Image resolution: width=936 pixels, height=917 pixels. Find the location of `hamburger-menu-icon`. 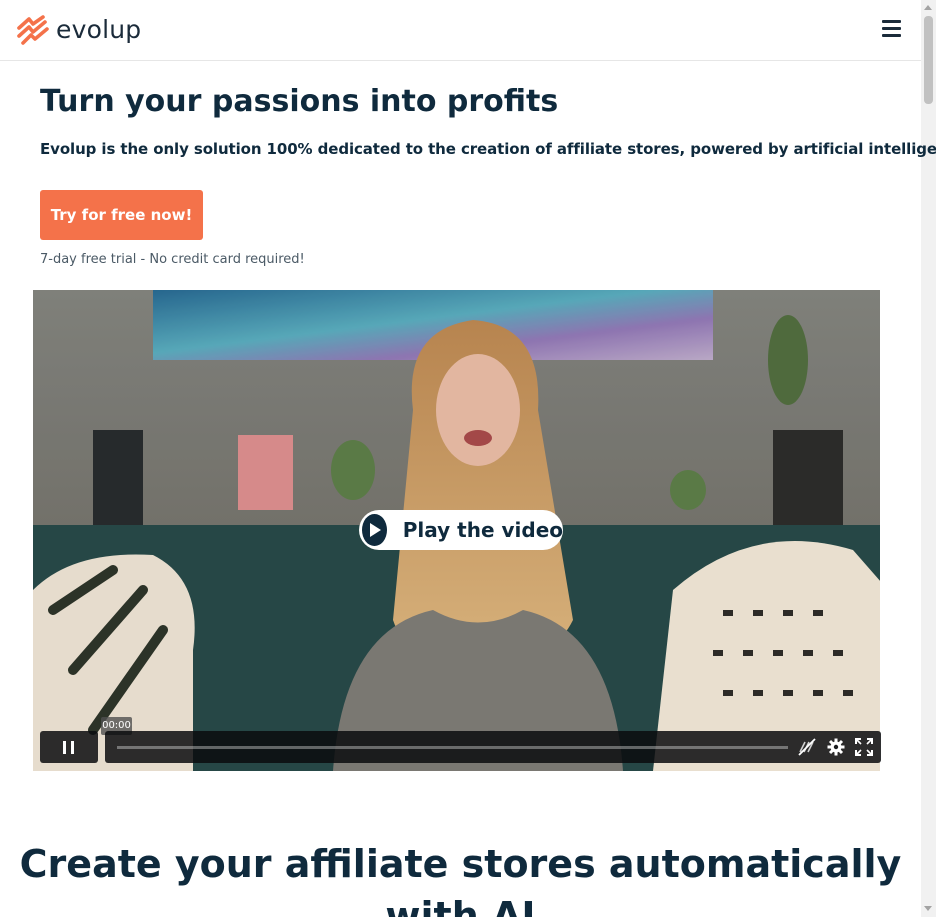

hamburger-menu-icon is located at coordinates (892, 30).